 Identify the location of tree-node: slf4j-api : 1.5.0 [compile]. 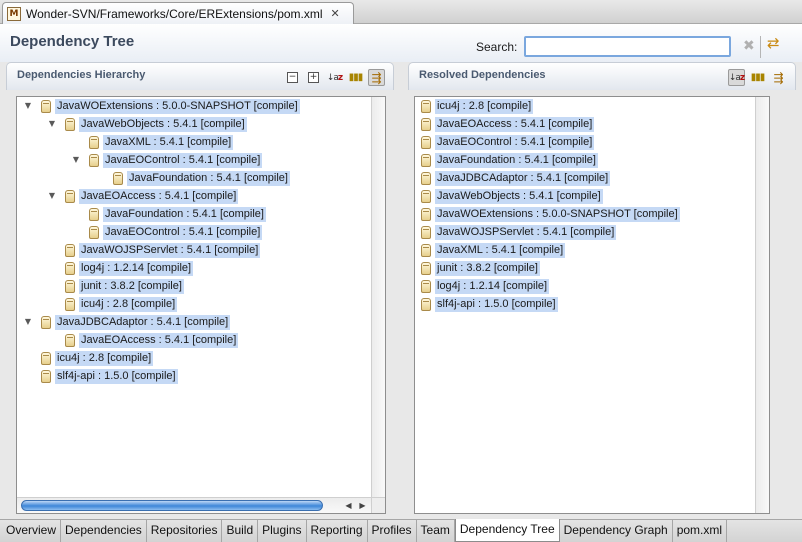
(109, 376).